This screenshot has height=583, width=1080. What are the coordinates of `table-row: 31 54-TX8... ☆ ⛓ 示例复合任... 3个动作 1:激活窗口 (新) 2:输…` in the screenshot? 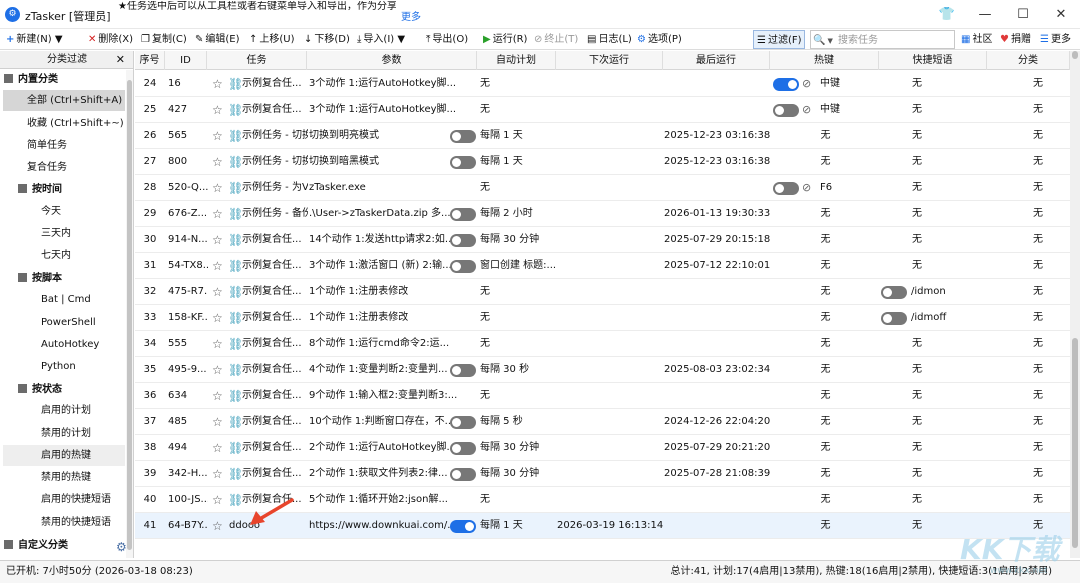 It's located at (602, 266).